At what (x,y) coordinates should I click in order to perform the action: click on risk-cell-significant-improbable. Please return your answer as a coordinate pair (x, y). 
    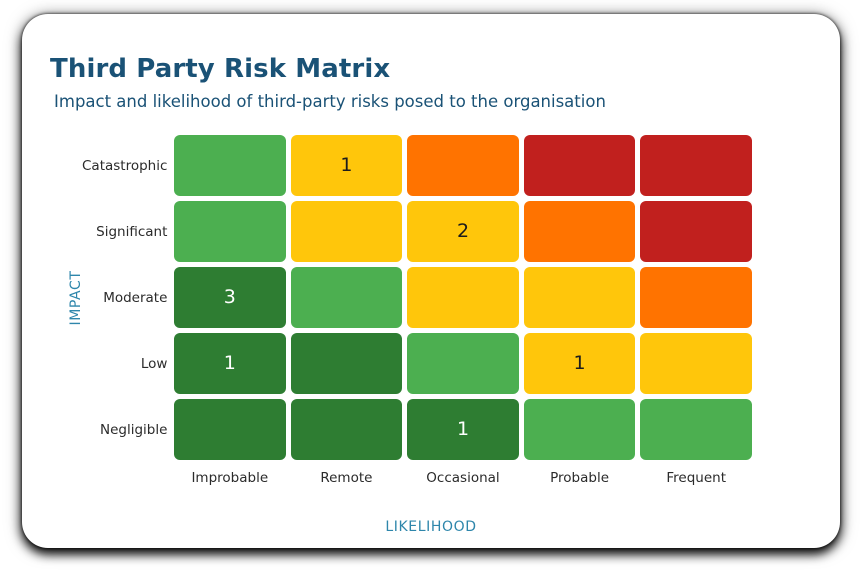
    Looking at the image, I should click on (230, 231).